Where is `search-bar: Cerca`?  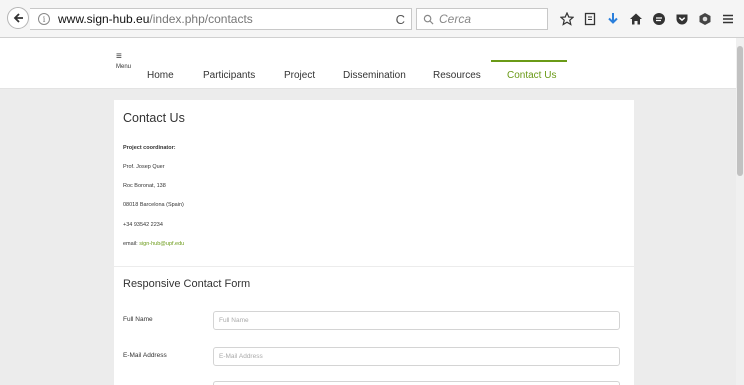
search-bar: Cerca is located at coordinates (482, 19).